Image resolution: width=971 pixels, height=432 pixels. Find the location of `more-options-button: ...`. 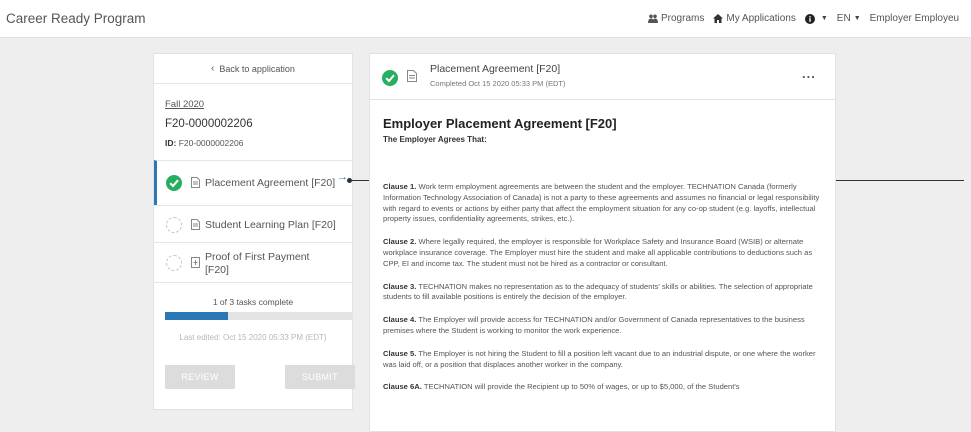

more-options-button: ... is located at coordinates (809, 73).